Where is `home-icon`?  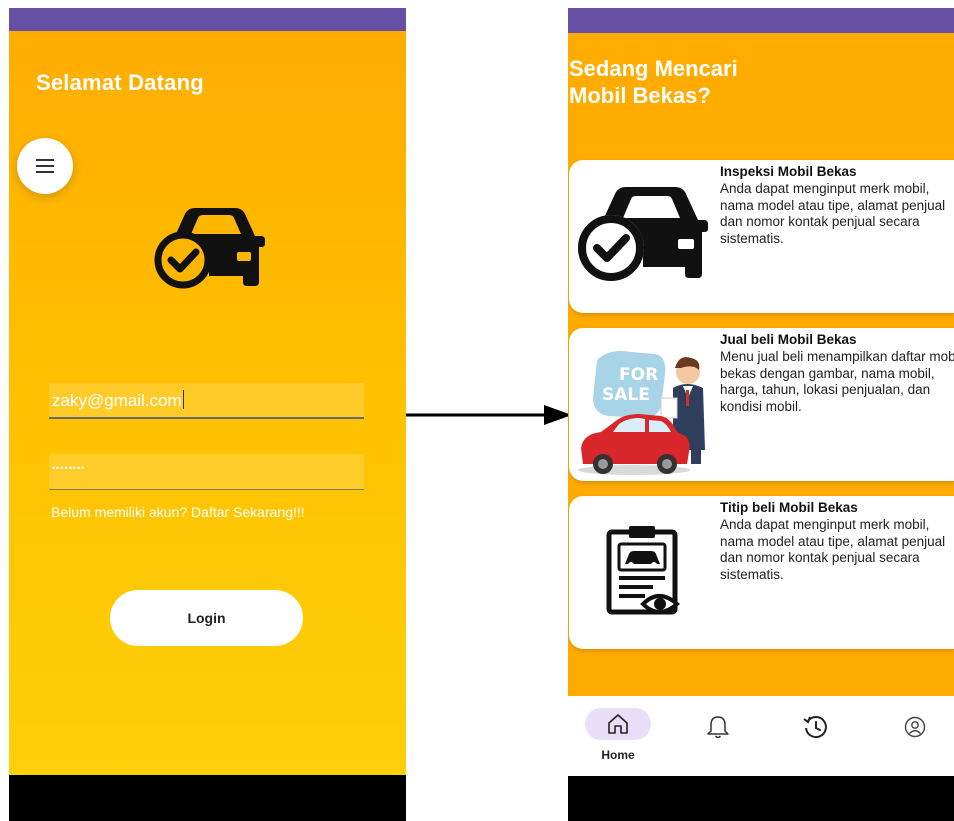 home-icon is located at coordinates (618, 724).